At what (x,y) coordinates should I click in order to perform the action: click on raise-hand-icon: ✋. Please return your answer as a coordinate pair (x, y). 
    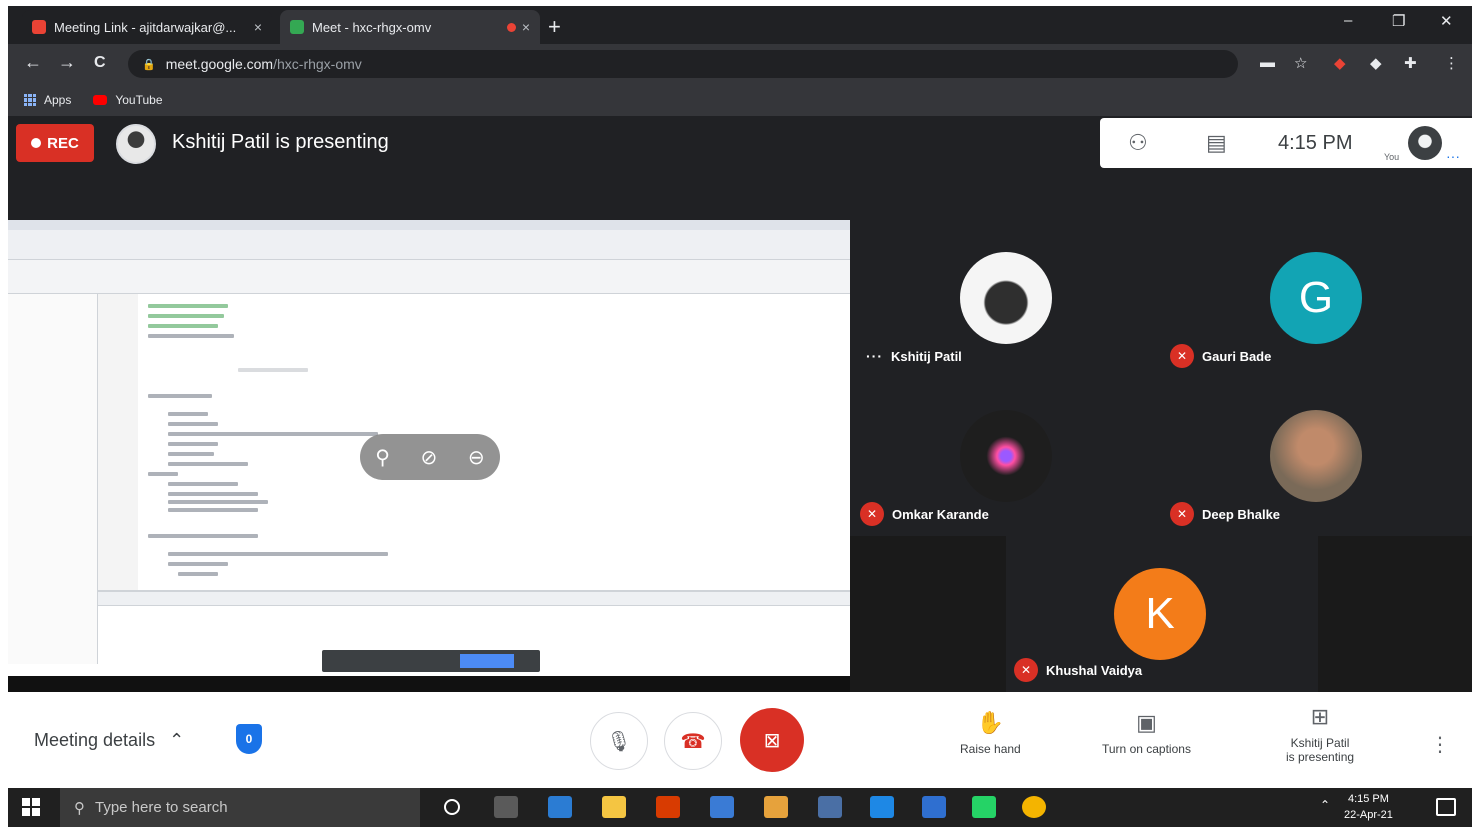
    Looking at the image, I should click on (990, 722).